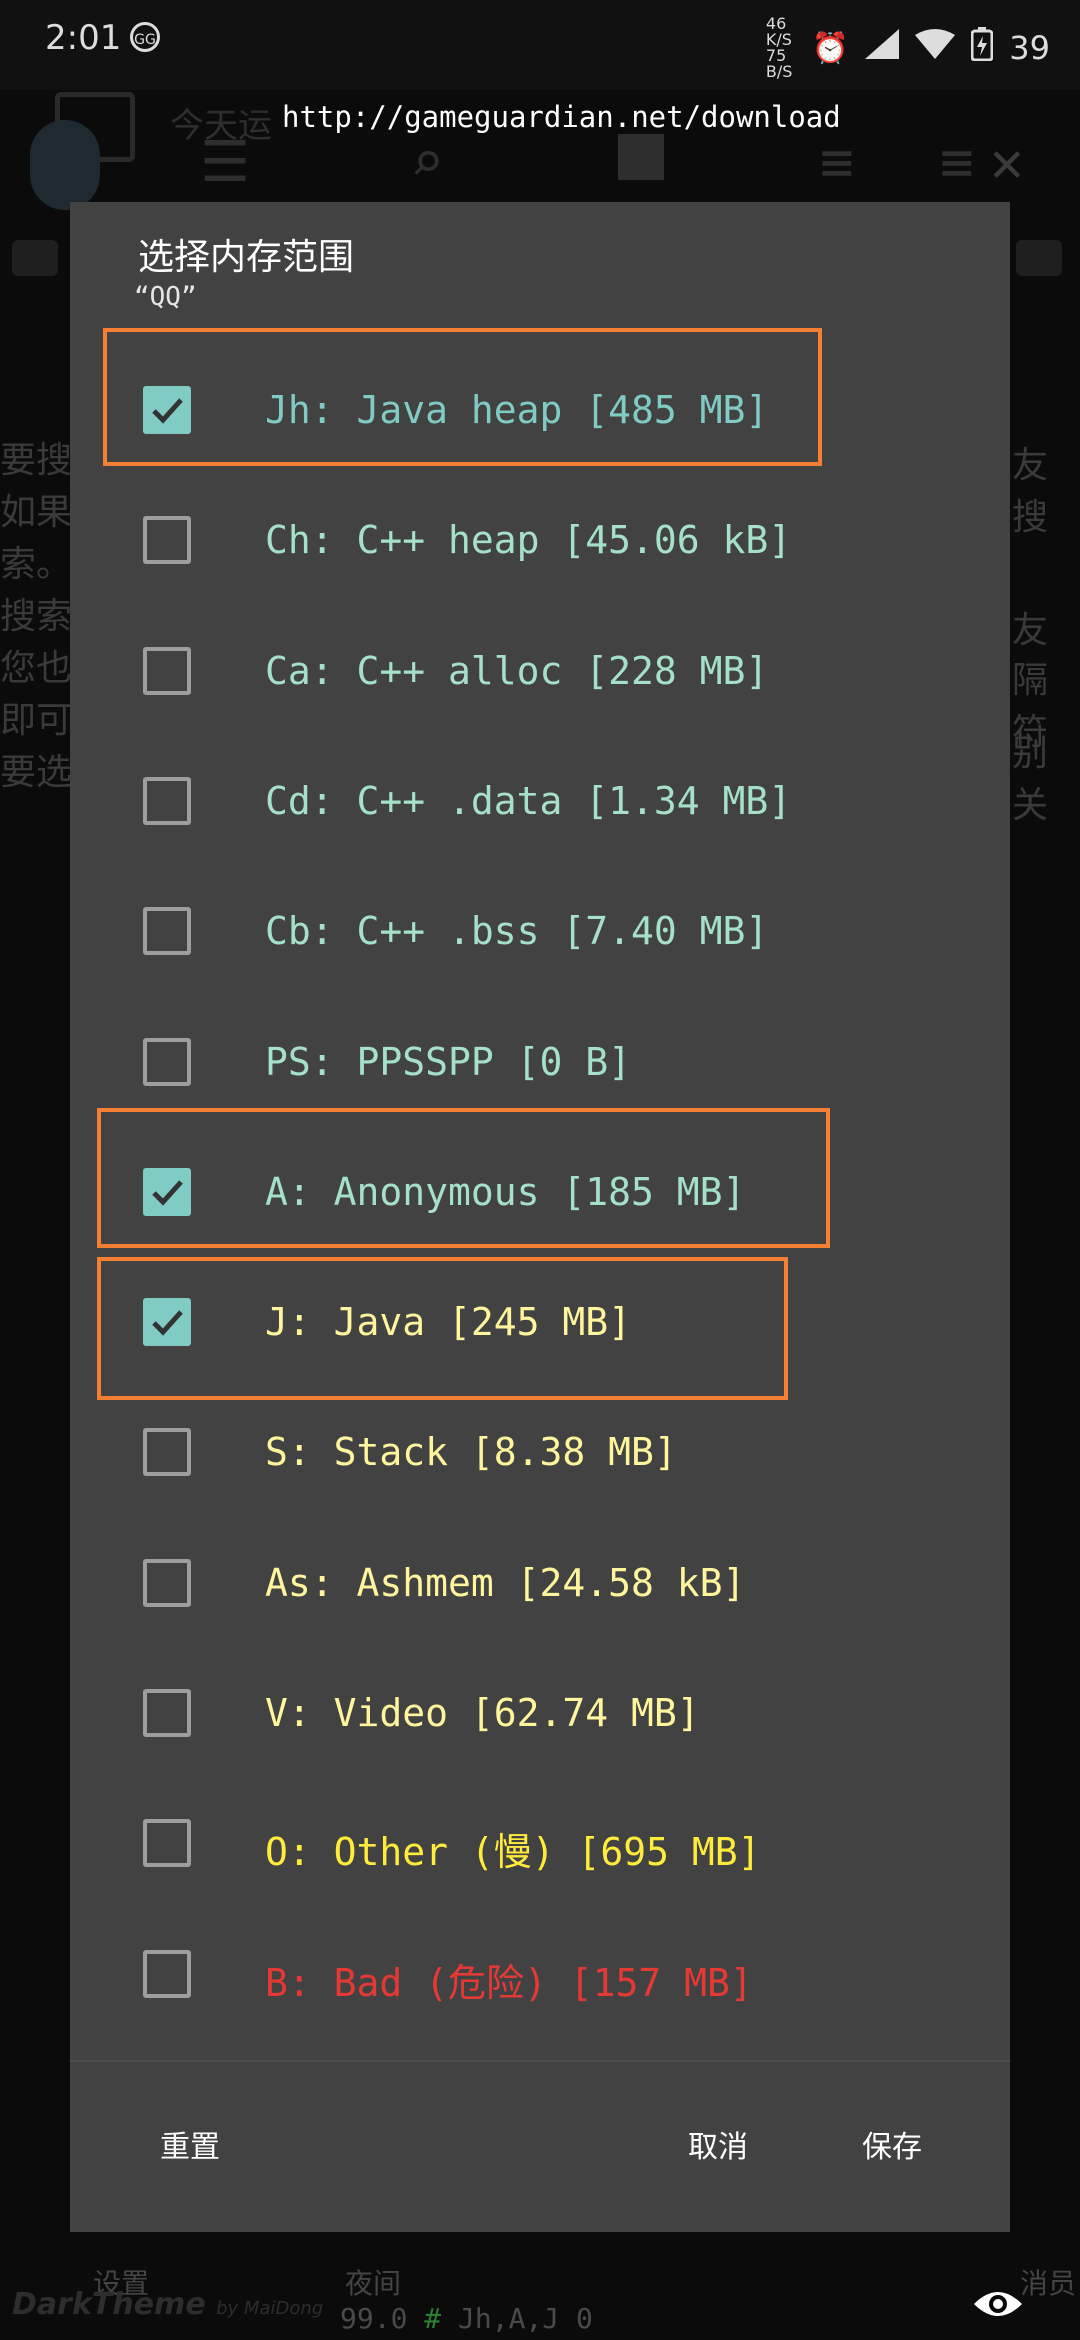  What do you see at coordinates (957, 162) in the screenshot?
I see `menu-icon: ≡` at bounding box center [957, 162].